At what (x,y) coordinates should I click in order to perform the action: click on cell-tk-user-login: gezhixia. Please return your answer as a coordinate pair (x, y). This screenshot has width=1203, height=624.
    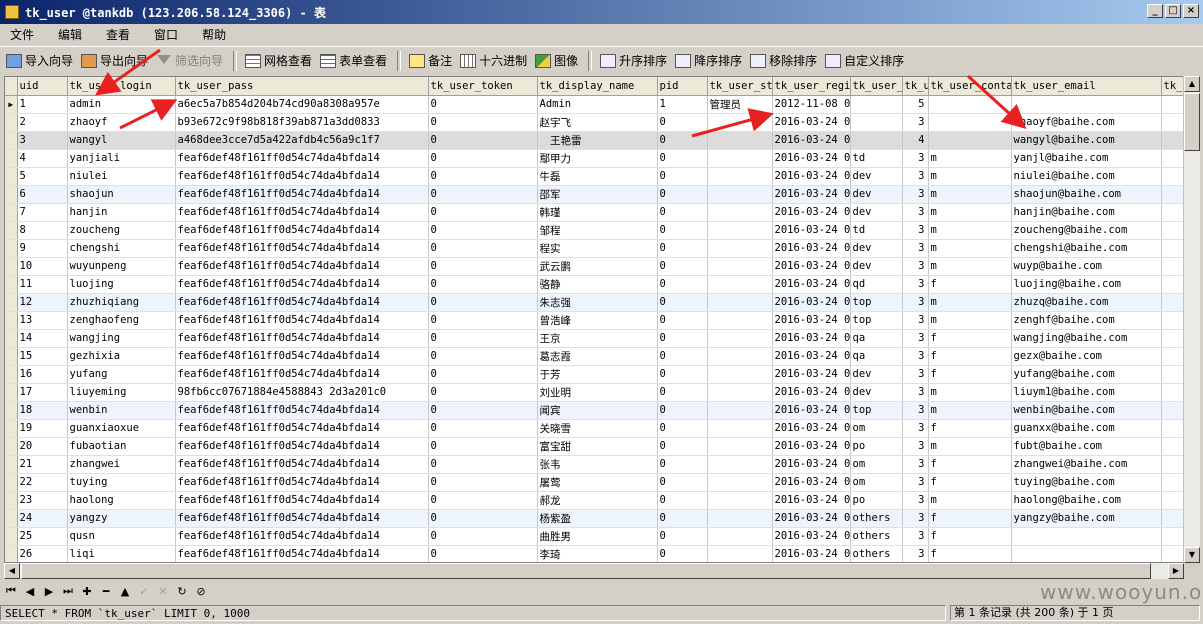
    Looking at the image, I should click on (121, 356).